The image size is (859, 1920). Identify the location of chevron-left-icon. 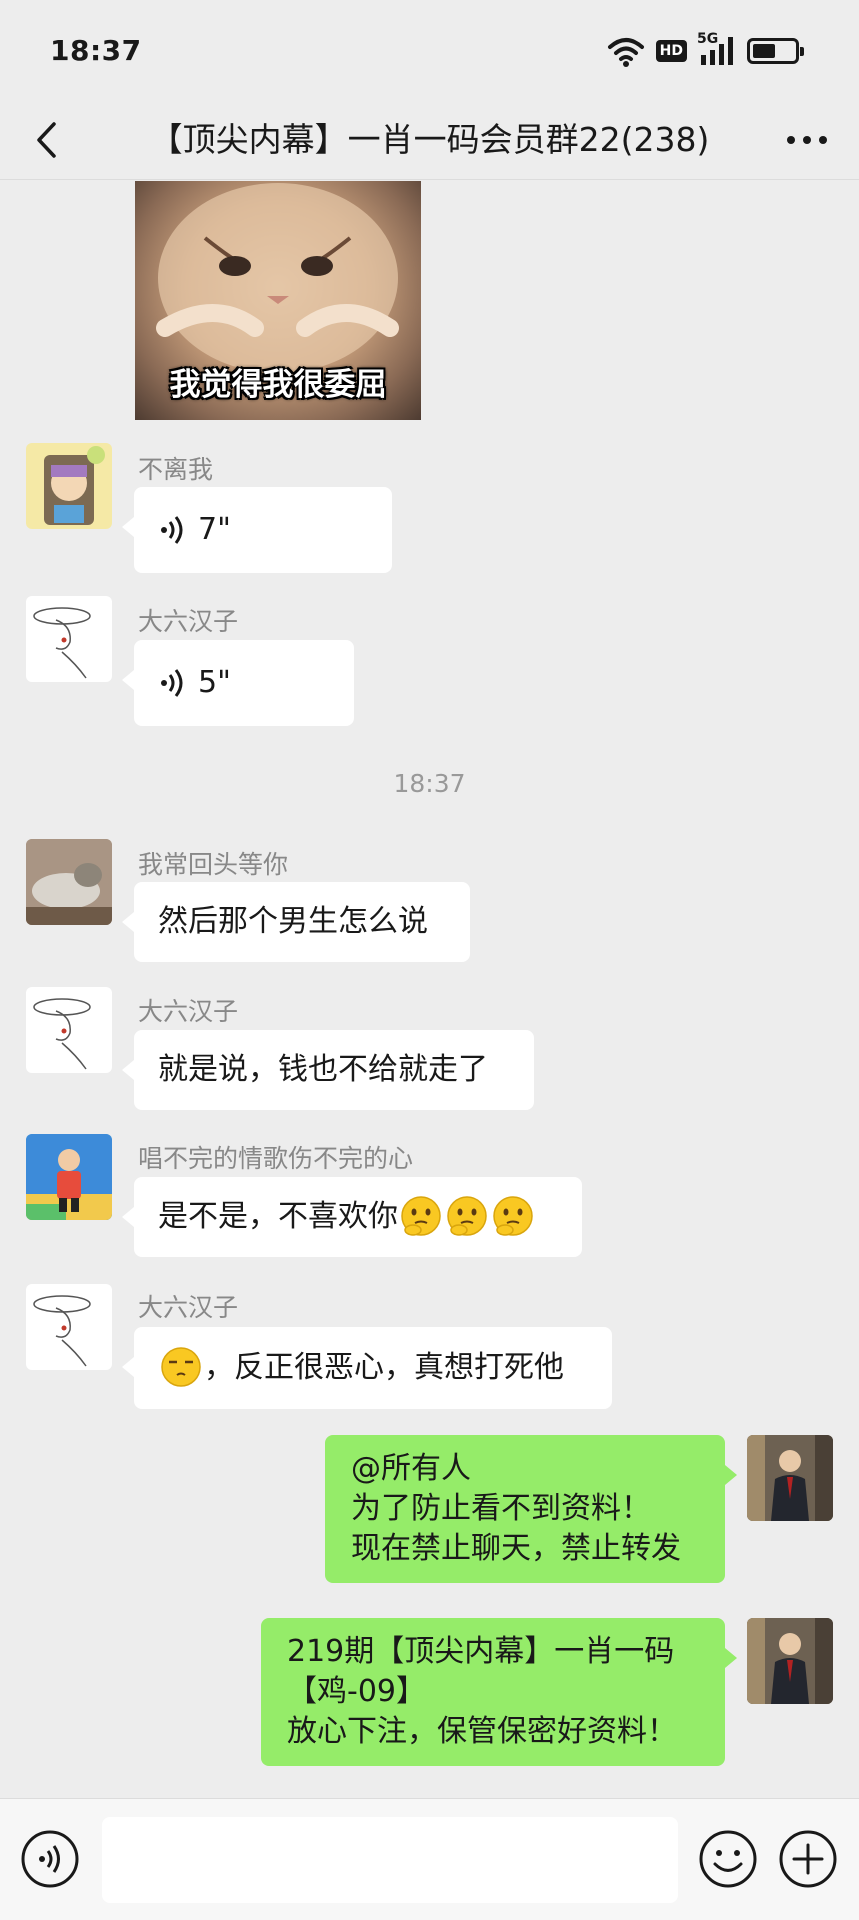
(46, 140).